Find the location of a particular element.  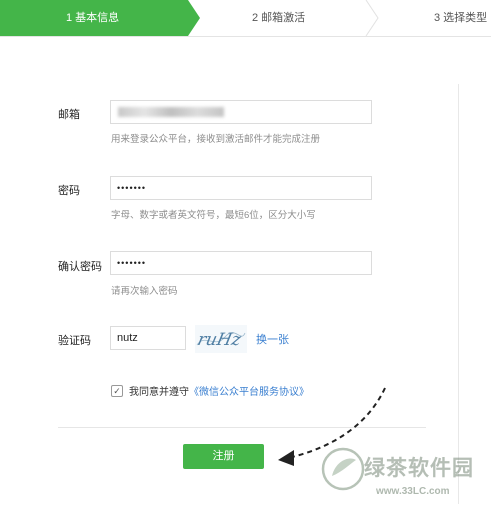

register-button: 注册 is located at coordinates (223, 456).